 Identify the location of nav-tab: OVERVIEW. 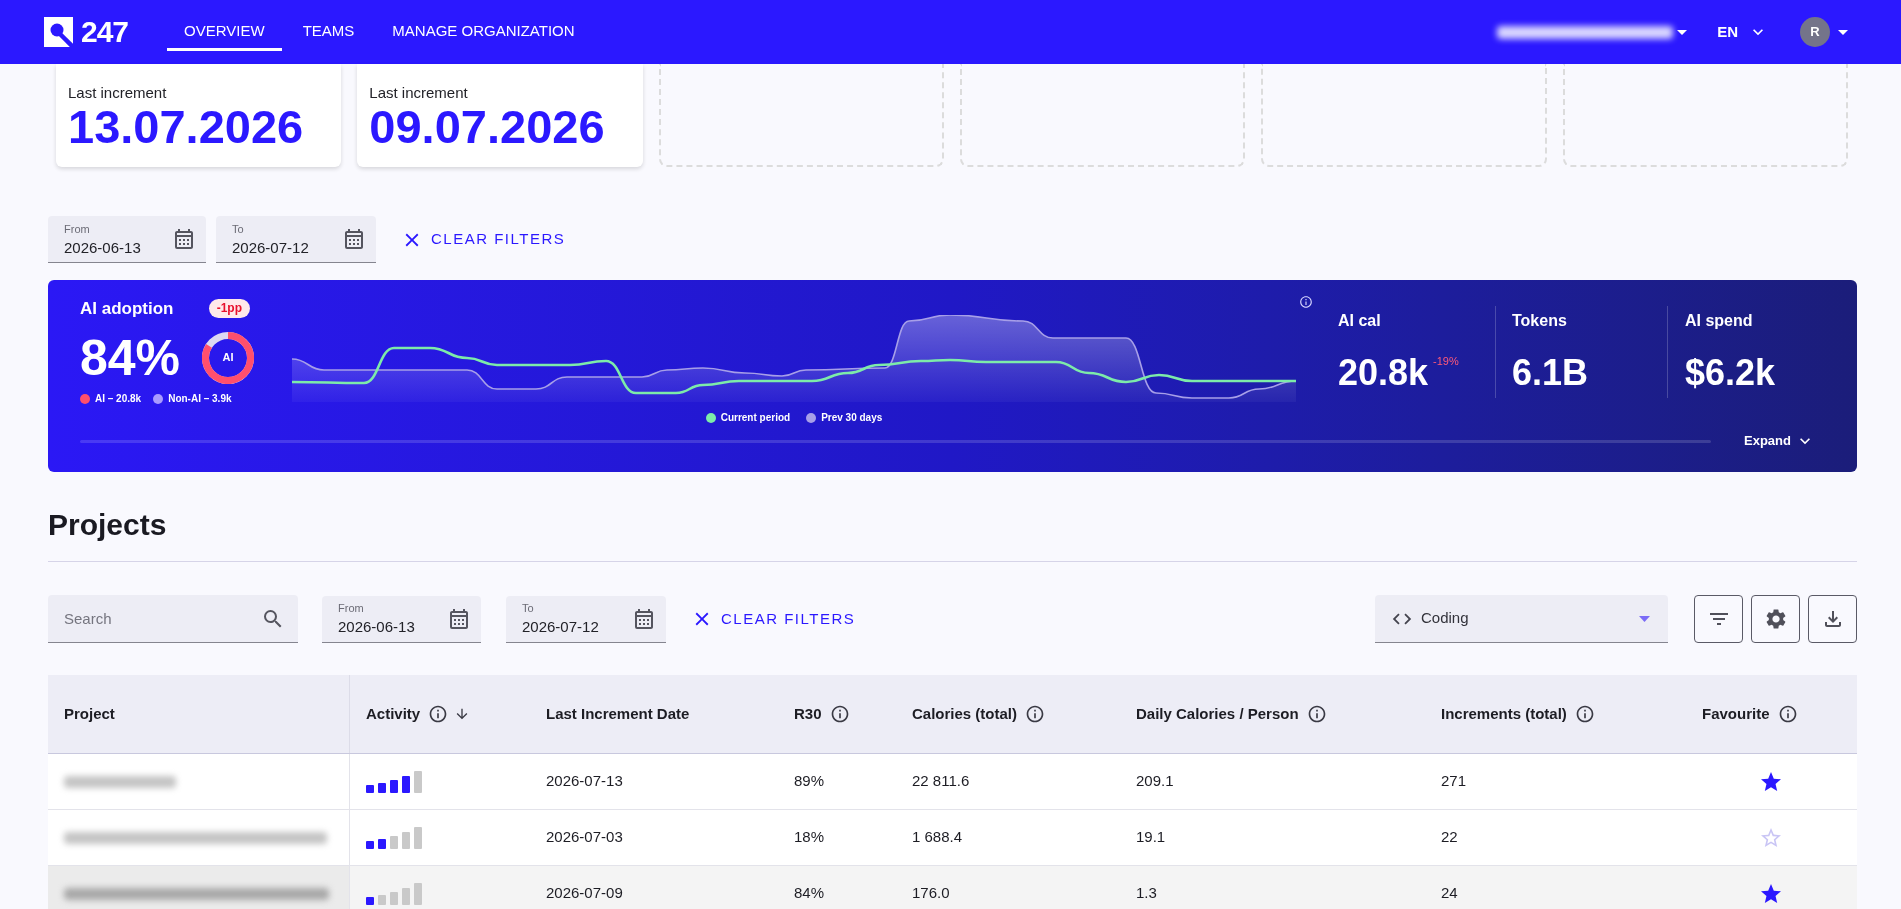
(224, 32).